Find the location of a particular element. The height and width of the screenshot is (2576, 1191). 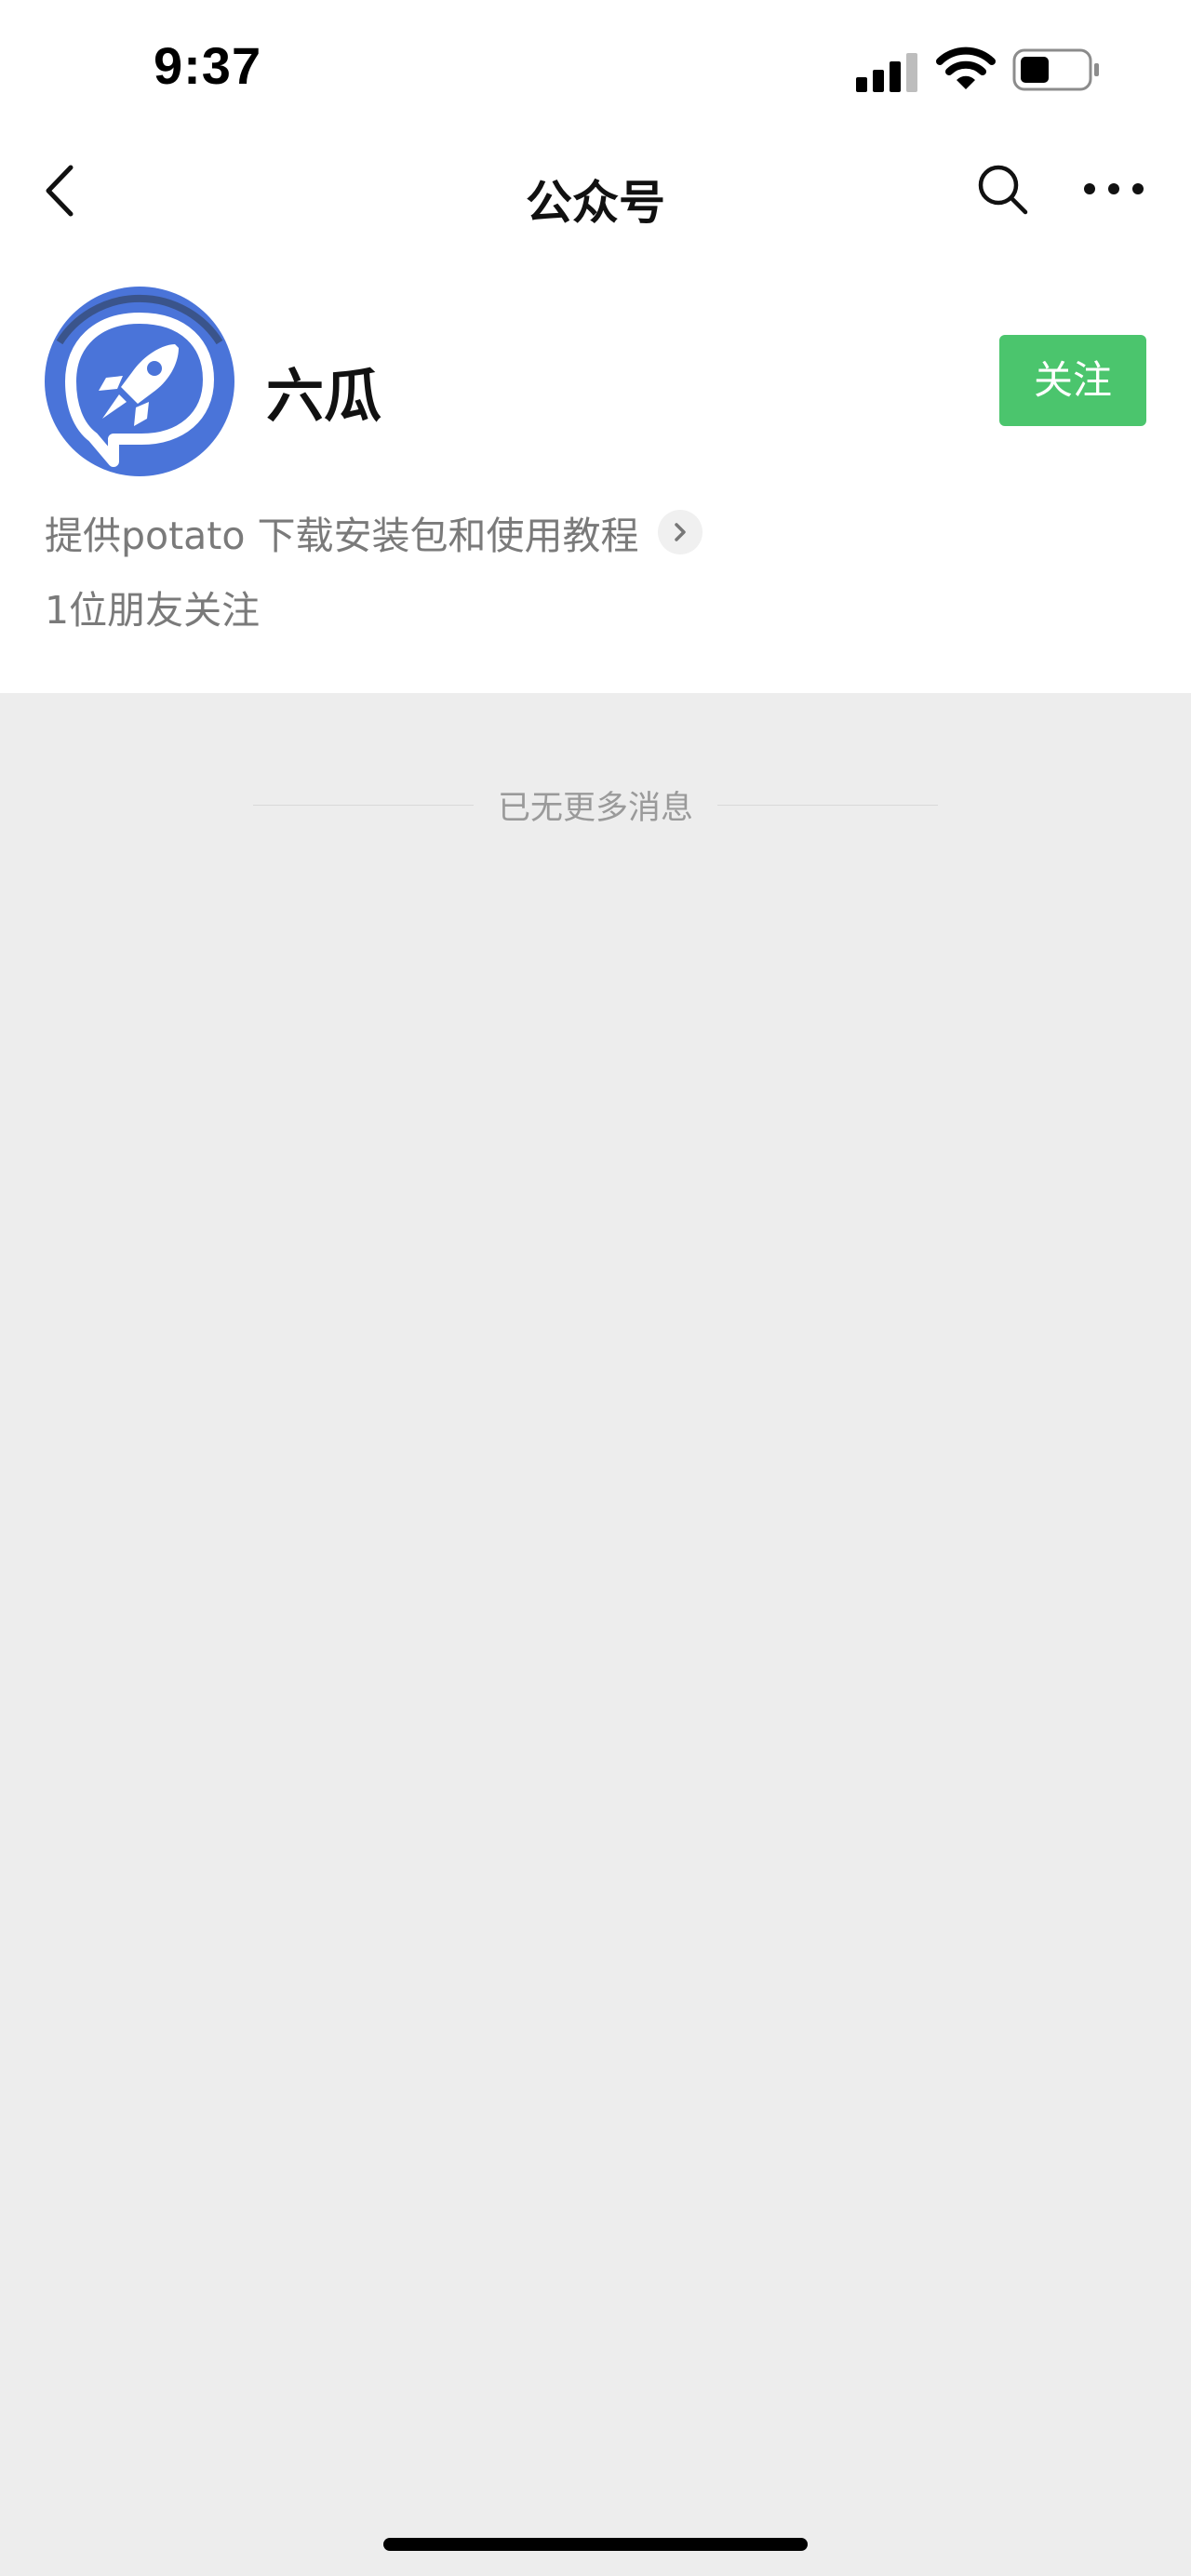

battery-icon is located at coordinates (1055, 69).